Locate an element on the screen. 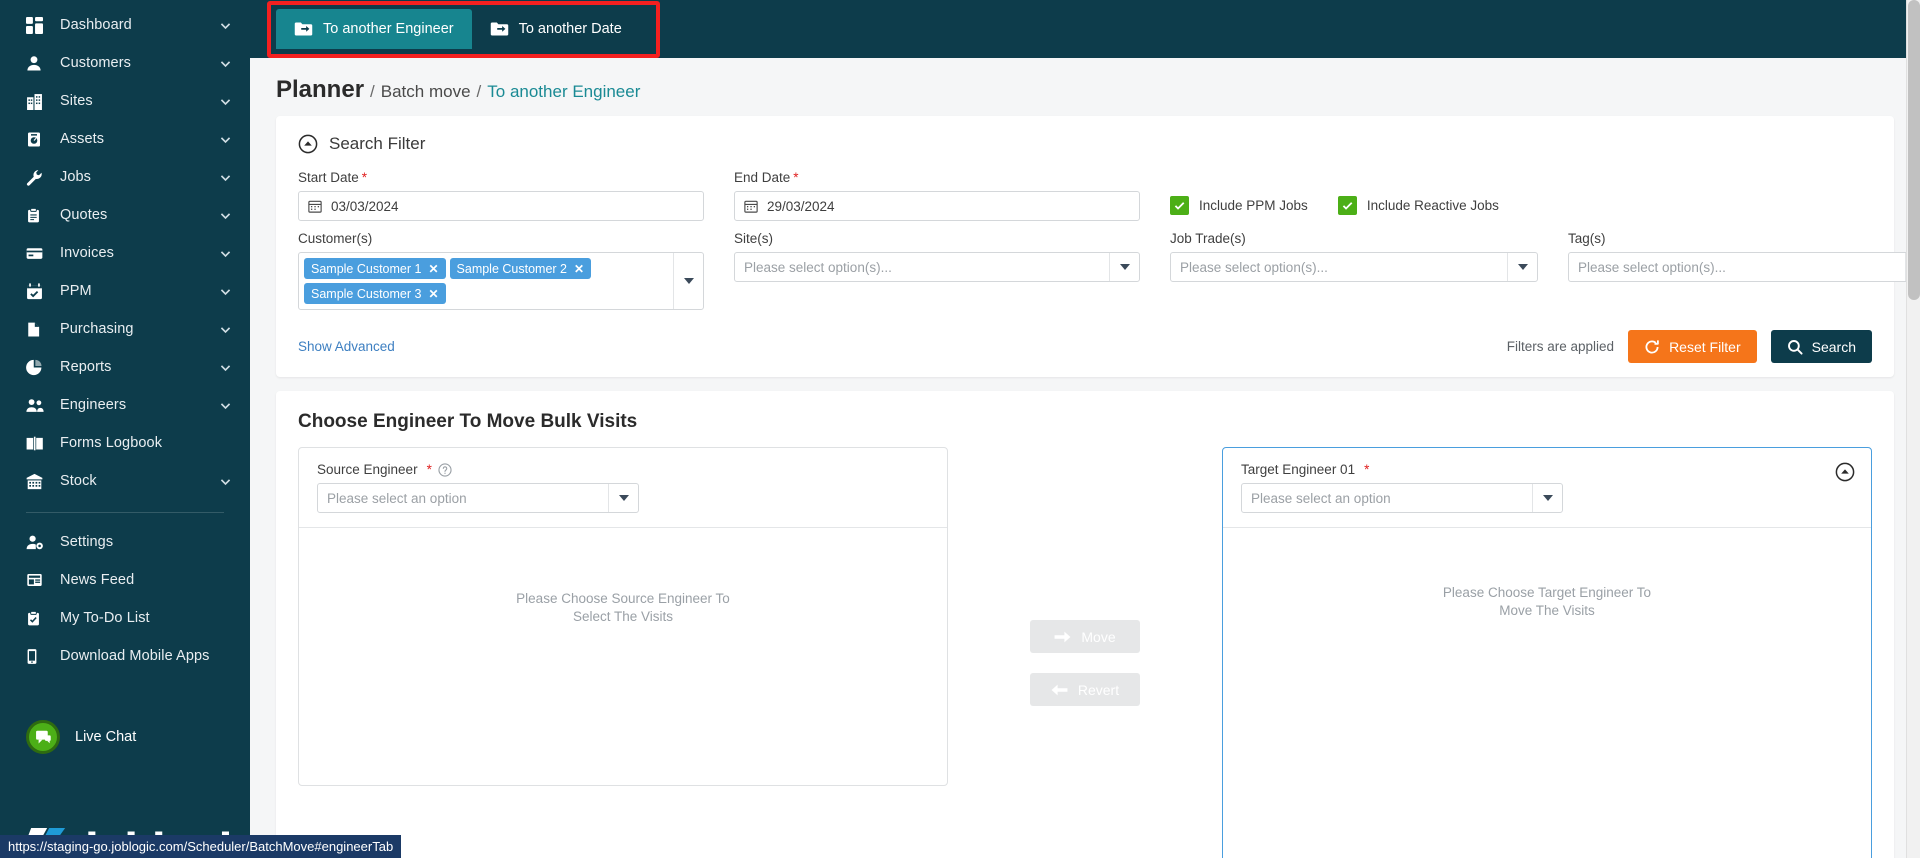  grid-icon is located at coordinates (37, 25).